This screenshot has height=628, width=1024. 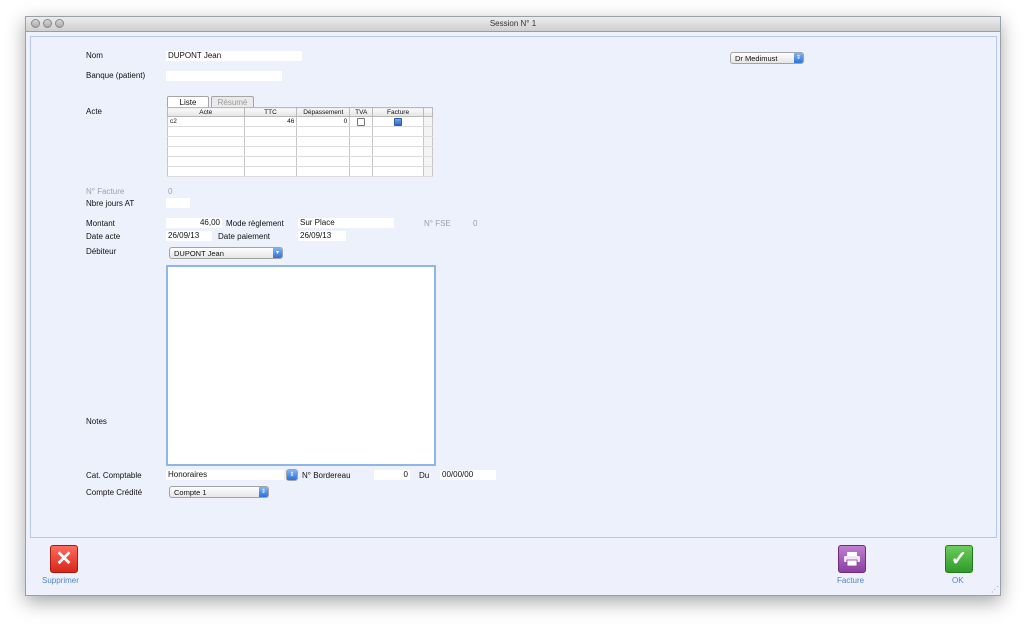 I want to click on compte-credite-select-value: Compte 1, so click(x=190, y=492).